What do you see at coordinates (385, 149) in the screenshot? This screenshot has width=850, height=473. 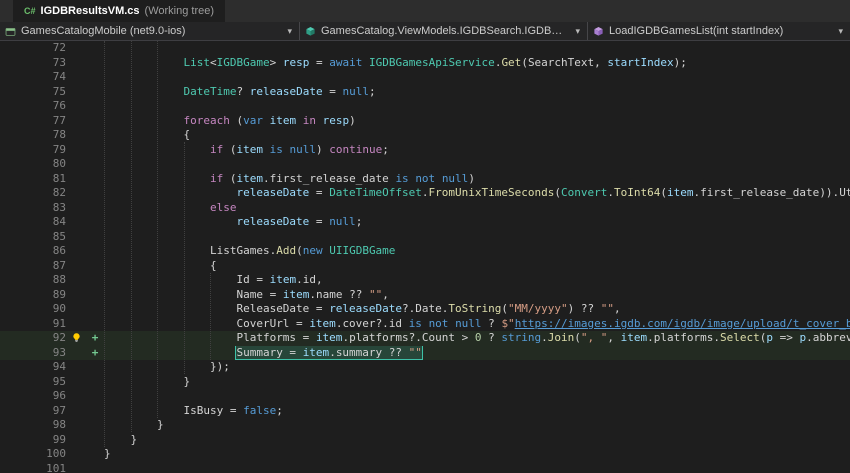 I see `code-token: ;` at bounding box center [385, 149].